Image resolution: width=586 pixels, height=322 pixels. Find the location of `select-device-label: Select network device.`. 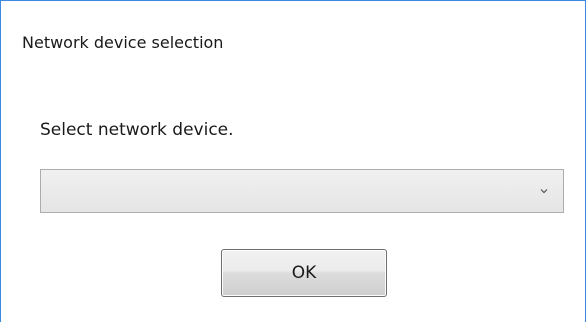

select-device-label: Select network device. is located at coordinates (137, 130).